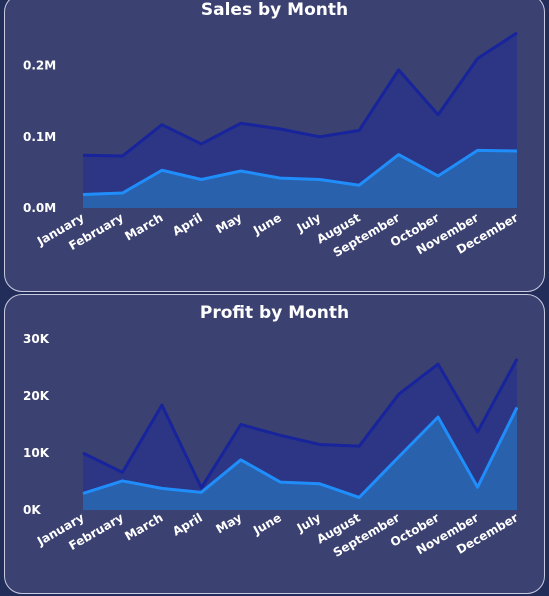  I want to click on y-tick-label: 0.1M, so click(39, 137).